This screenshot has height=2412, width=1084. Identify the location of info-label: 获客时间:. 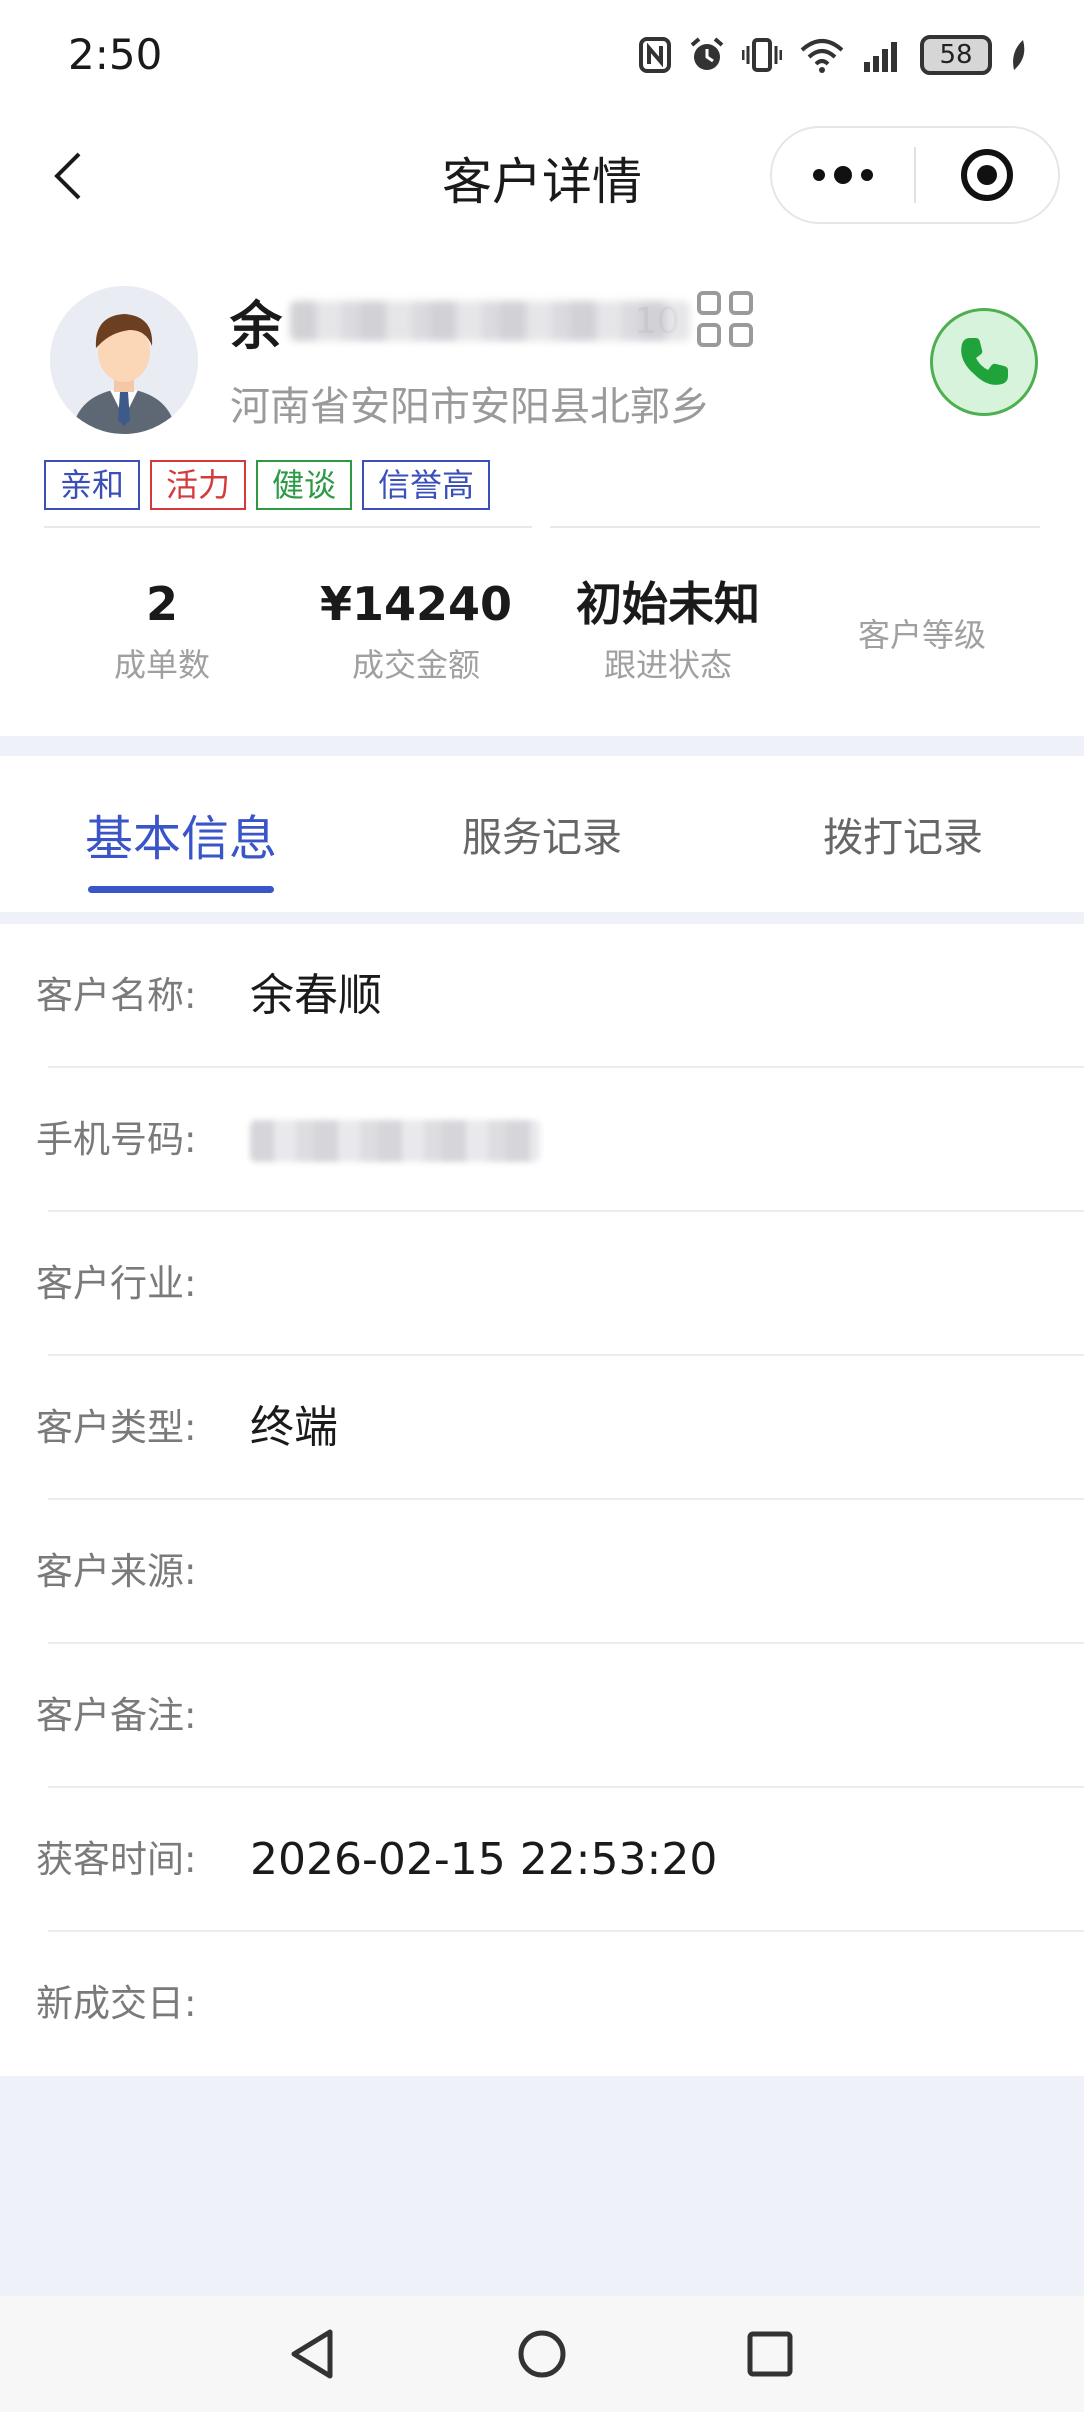
(116, 1859).